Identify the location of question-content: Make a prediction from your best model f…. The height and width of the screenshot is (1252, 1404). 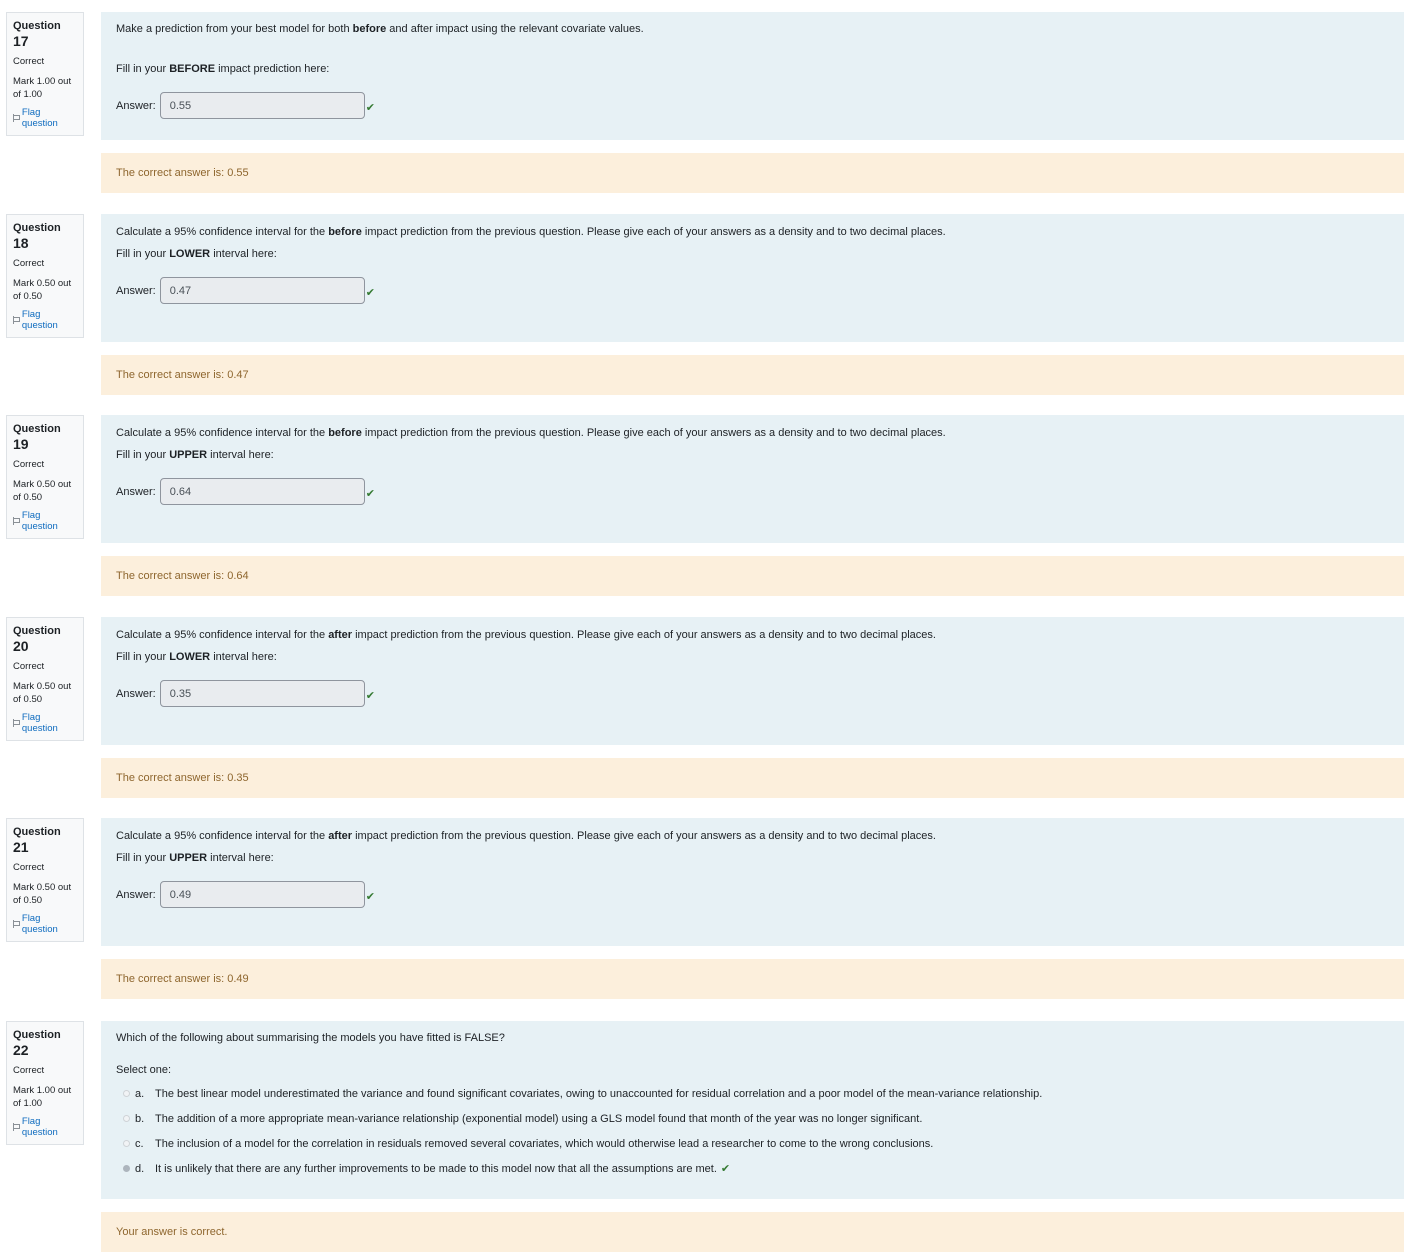
(752, 76).